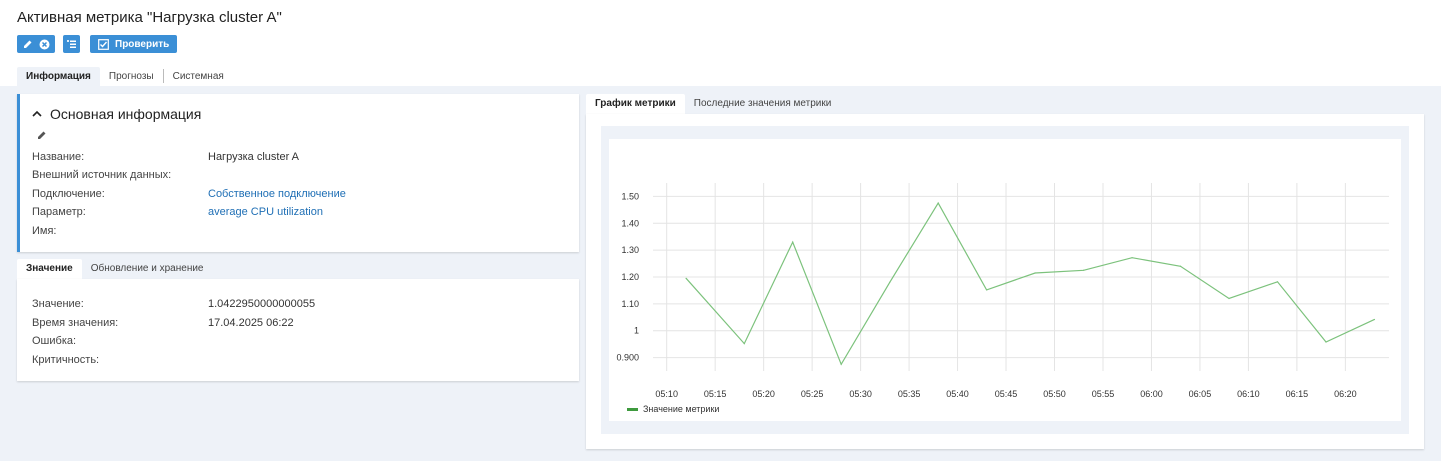  What do you see at coordinates (909, 394) in the screenshot?
I see `x-tick-label: 05:35` at bounding box center [909, 394].